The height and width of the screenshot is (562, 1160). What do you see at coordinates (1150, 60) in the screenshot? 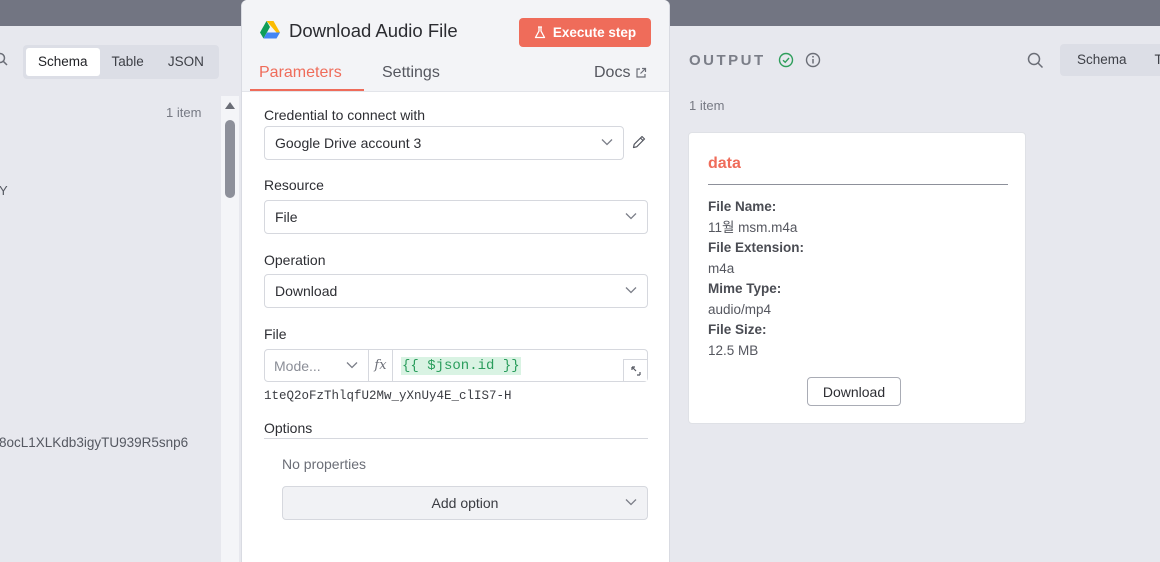
I see `view-option-table: T` at bounding box center [1150, 60].